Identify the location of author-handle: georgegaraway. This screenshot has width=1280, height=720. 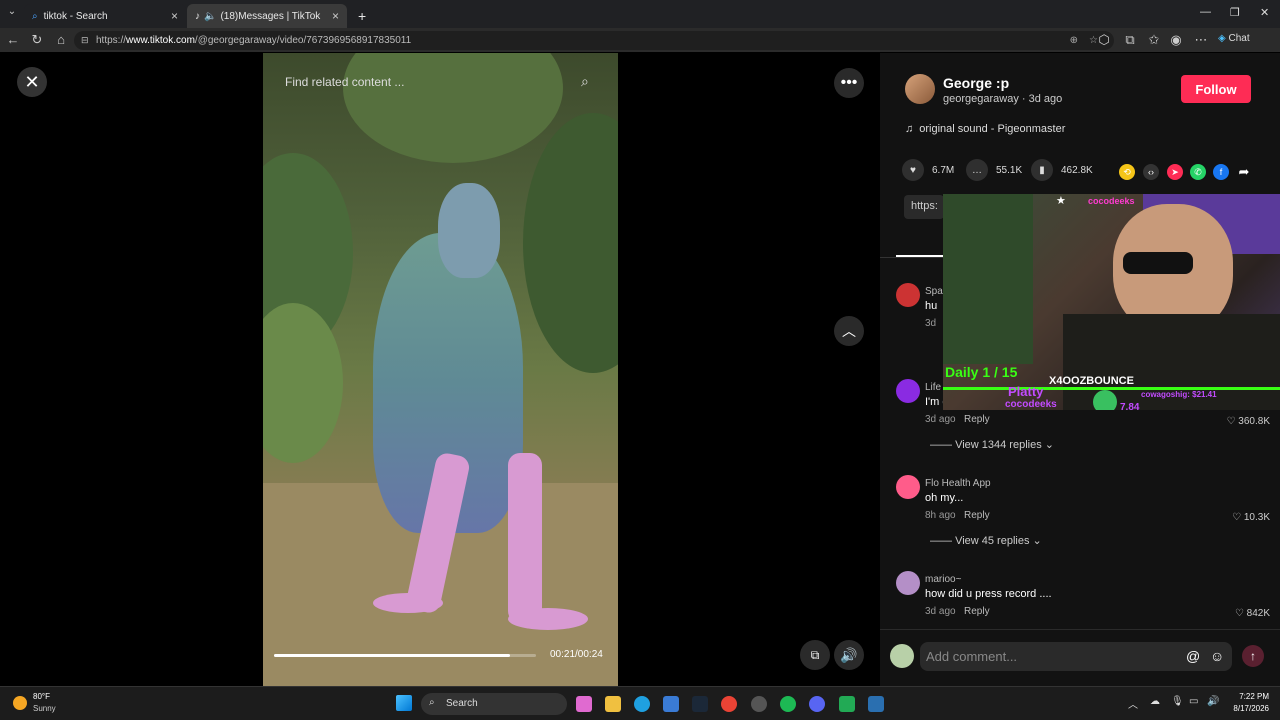
(981, 99).